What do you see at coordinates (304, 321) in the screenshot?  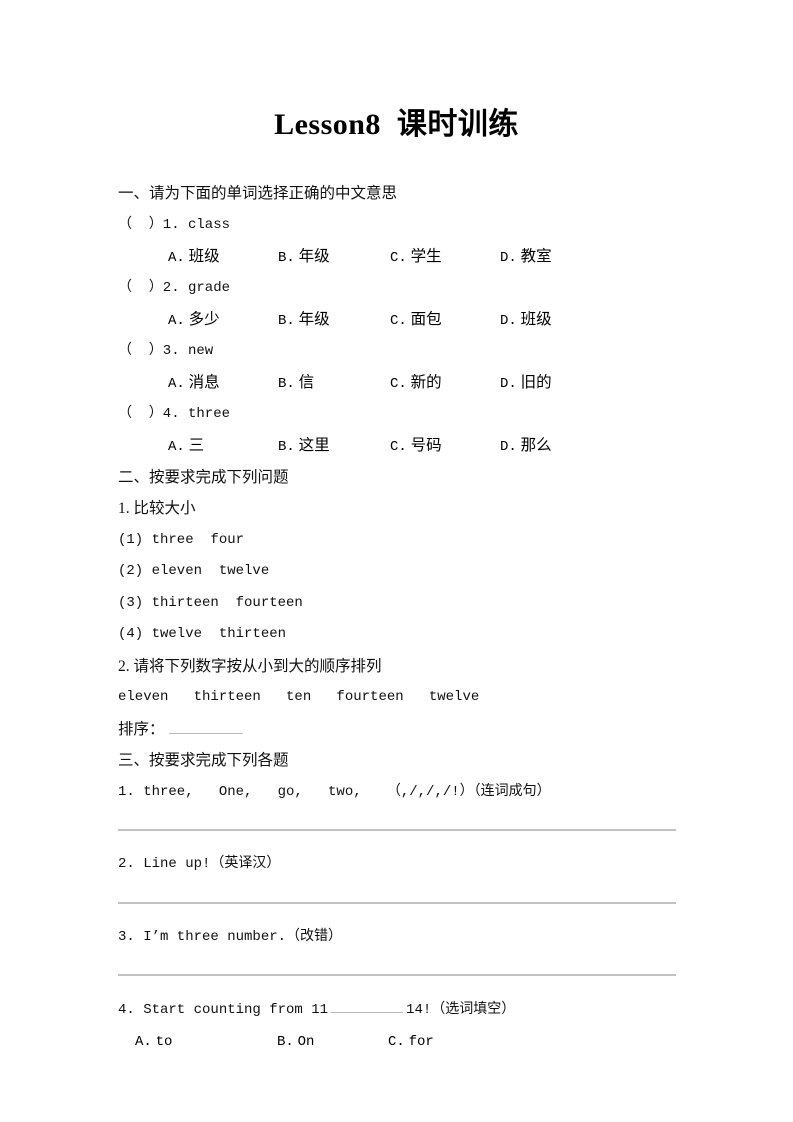 I see `option-2-b: B. 年级` at bounding box center [304, 321].